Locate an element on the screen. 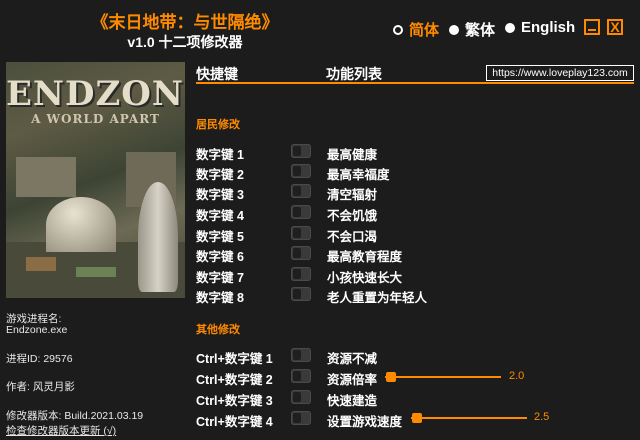  process-name-value: Endzone.exe is located at coordinates (37, 330).